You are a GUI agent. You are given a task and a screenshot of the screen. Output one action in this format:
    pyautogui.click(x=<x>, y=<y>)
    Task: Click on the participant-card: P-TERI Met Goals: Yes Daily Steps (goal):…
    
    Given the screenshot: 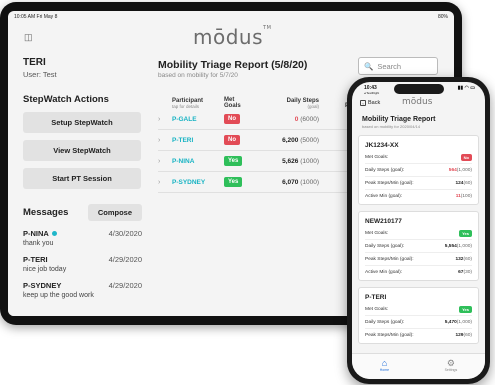 What is the action you would take?
    pyautogui.click(x=418, y=315)
    